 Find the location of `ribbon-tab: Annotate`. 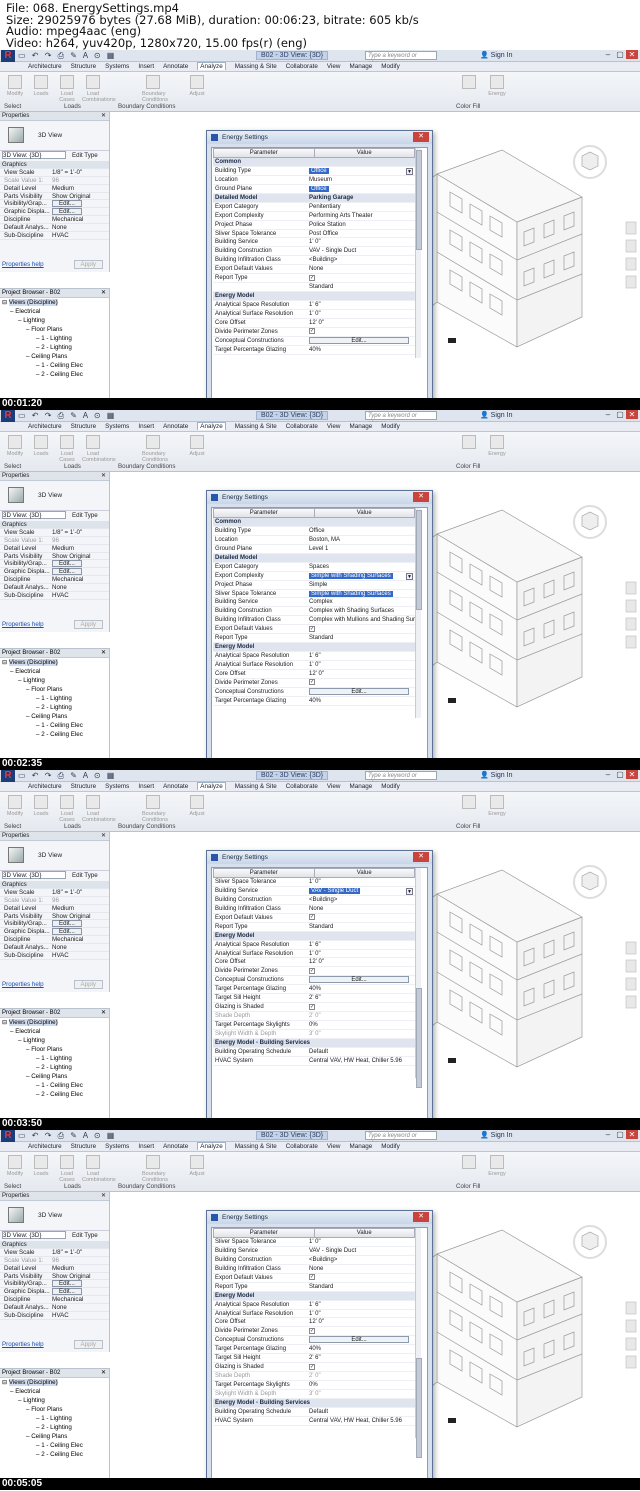

ribbon-tab: Annotate is located at coordinates (175, 1146).